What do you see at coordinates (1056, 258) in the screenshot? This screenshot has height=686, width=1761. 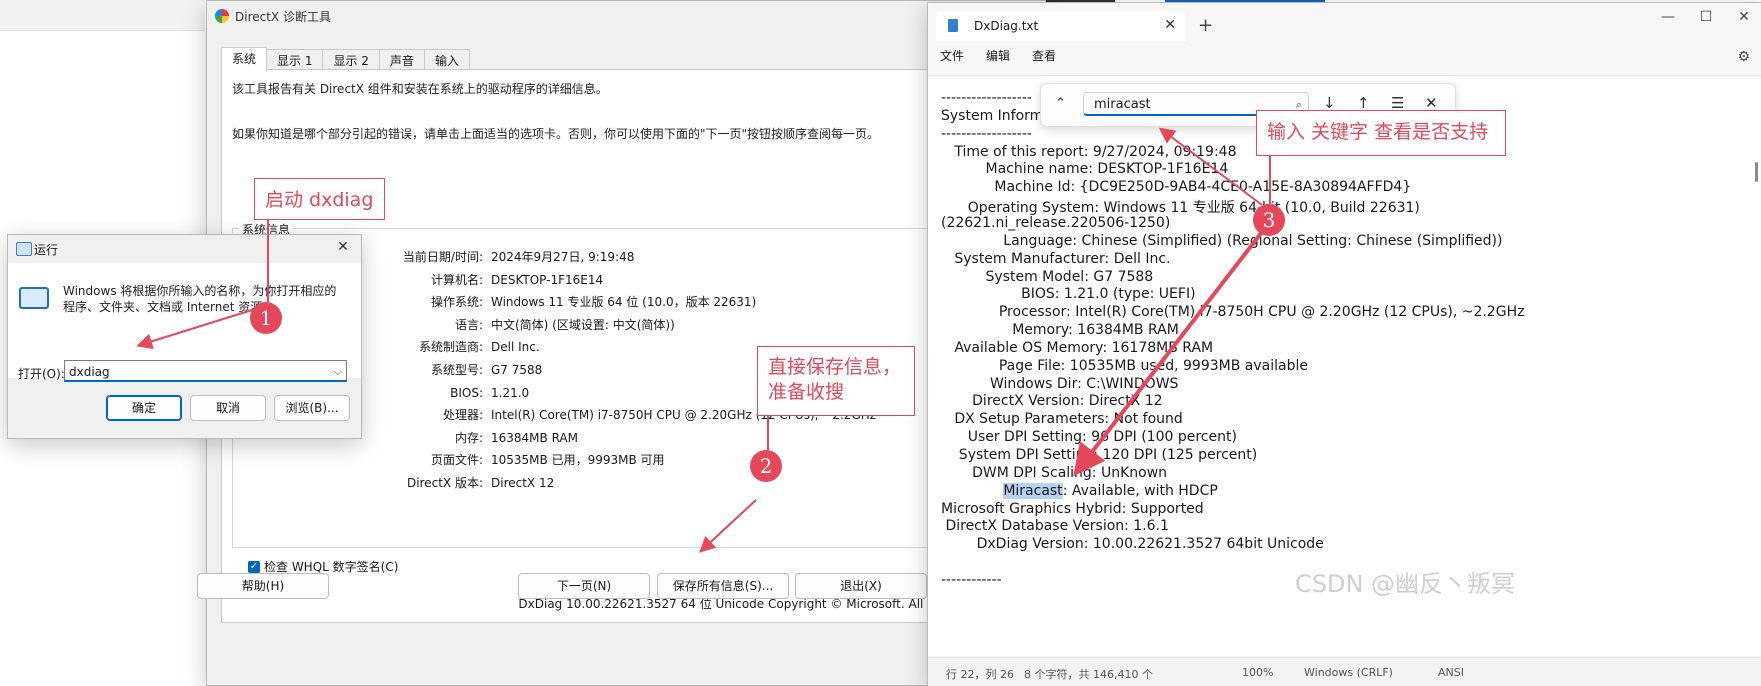 I see `text-line: System Manufacturer: Dell Inc.` at bounding box center [1056, 258].